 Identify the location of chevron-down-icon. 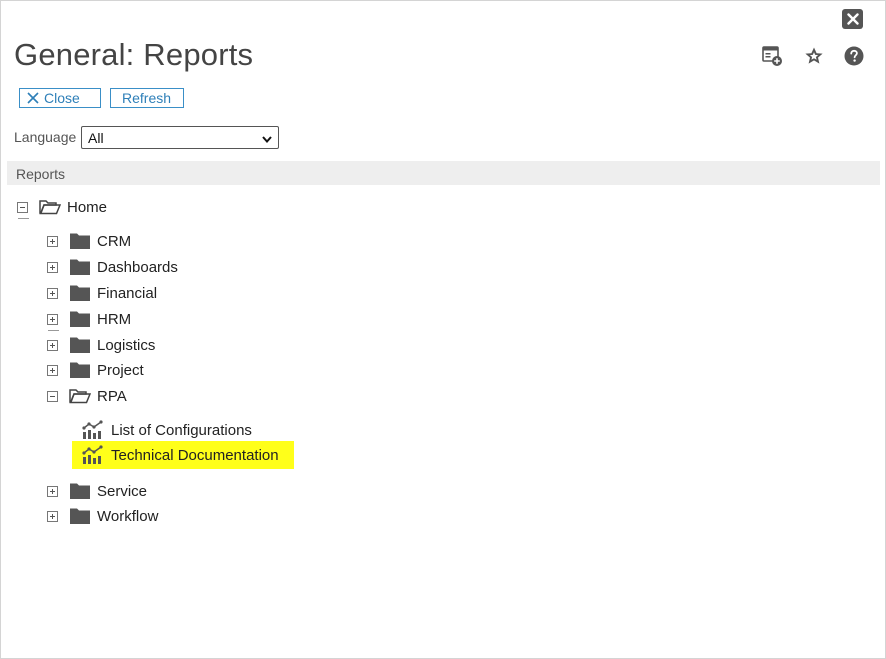
(267, 140).